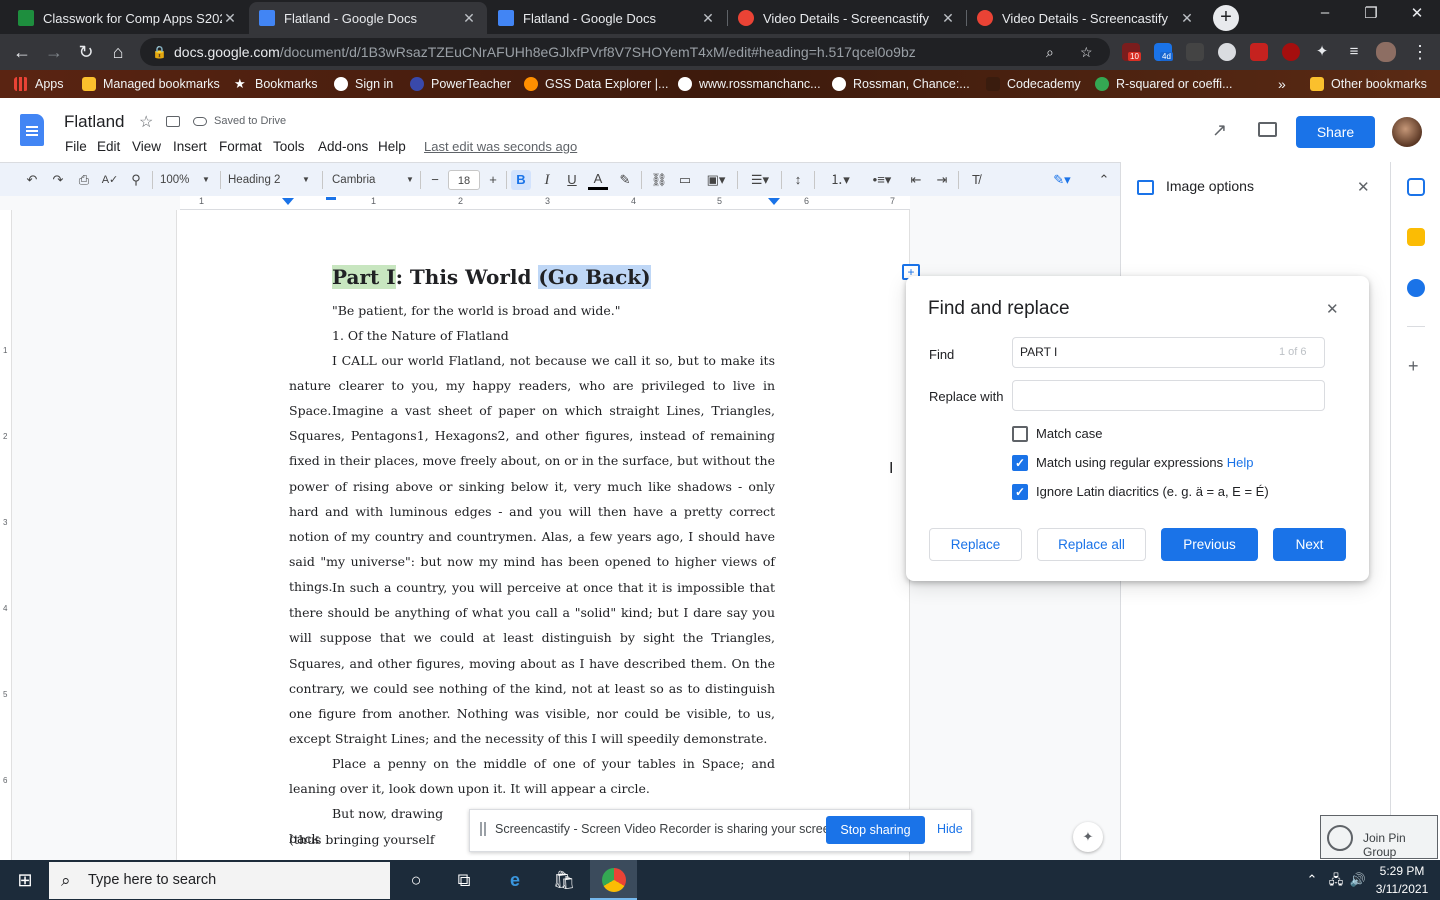  I want to click on spellcheck-icon: A✓, so click(110, 180).